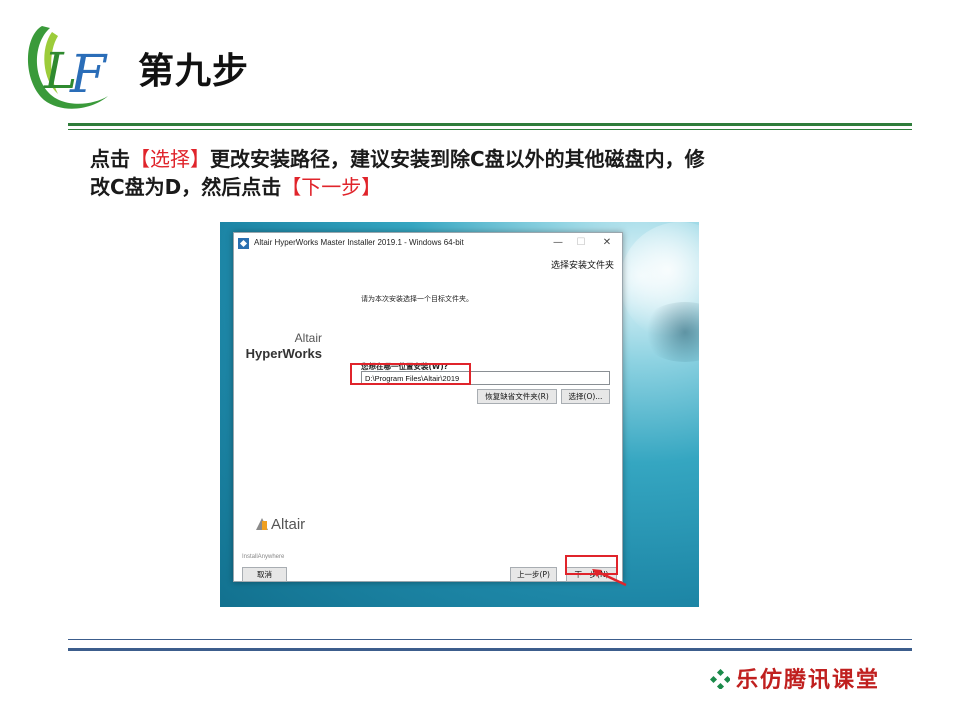 The height and width of the screenshot is (720, 960). I want to click on path-highlight-box, so click(410, 374).